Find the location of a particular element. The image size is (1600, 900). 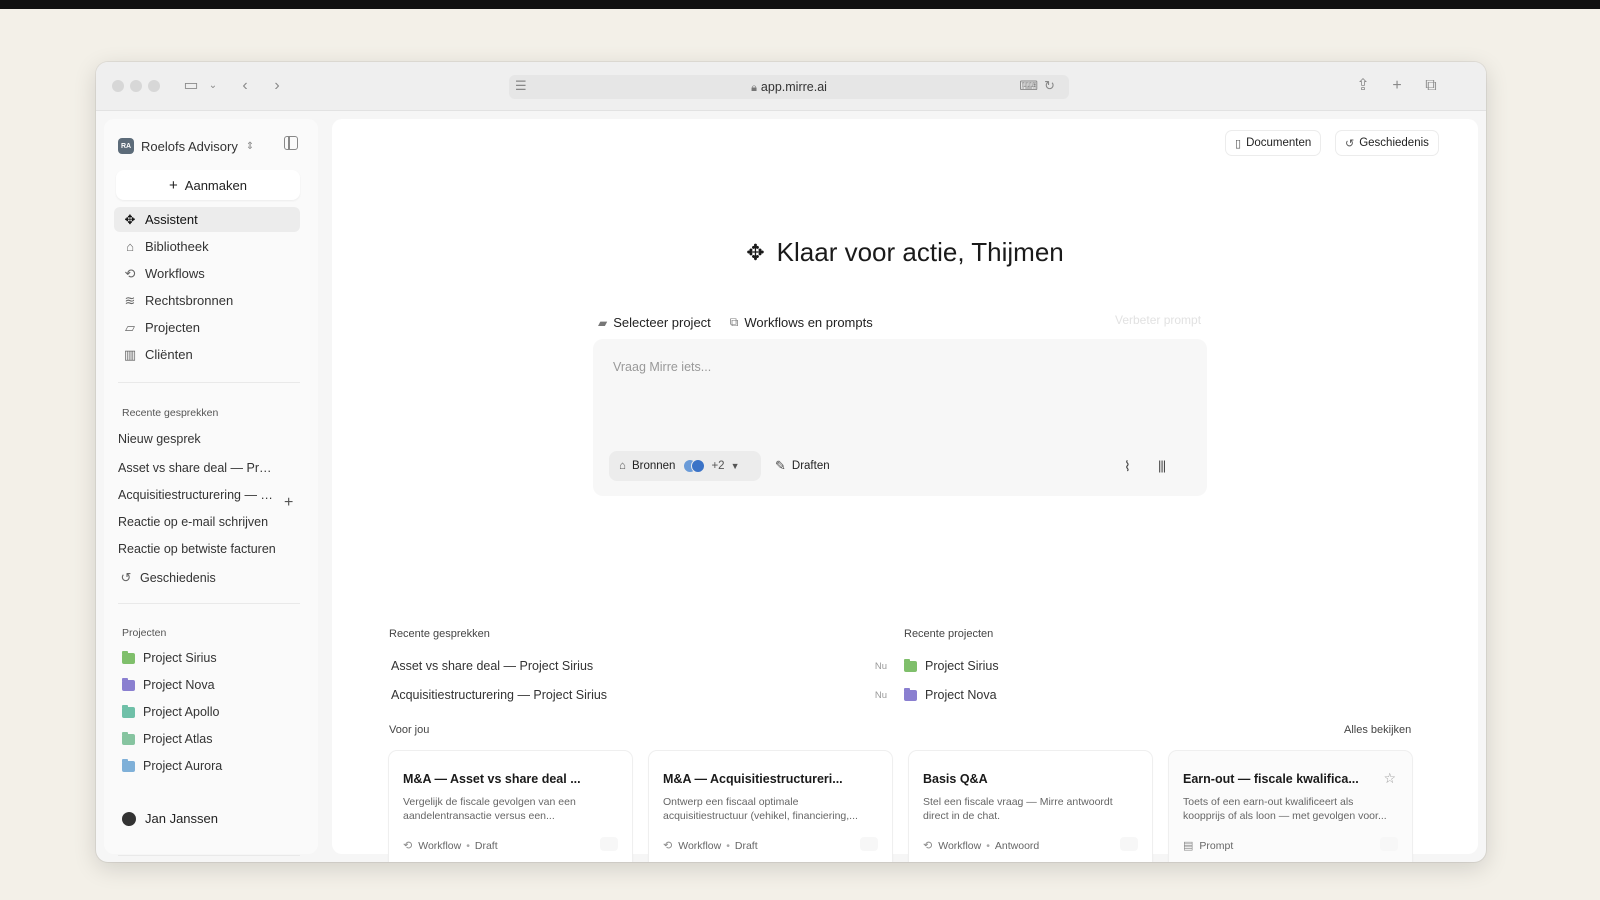

card-meta: ▤ Prompt is located at coordinates (1208, 846).